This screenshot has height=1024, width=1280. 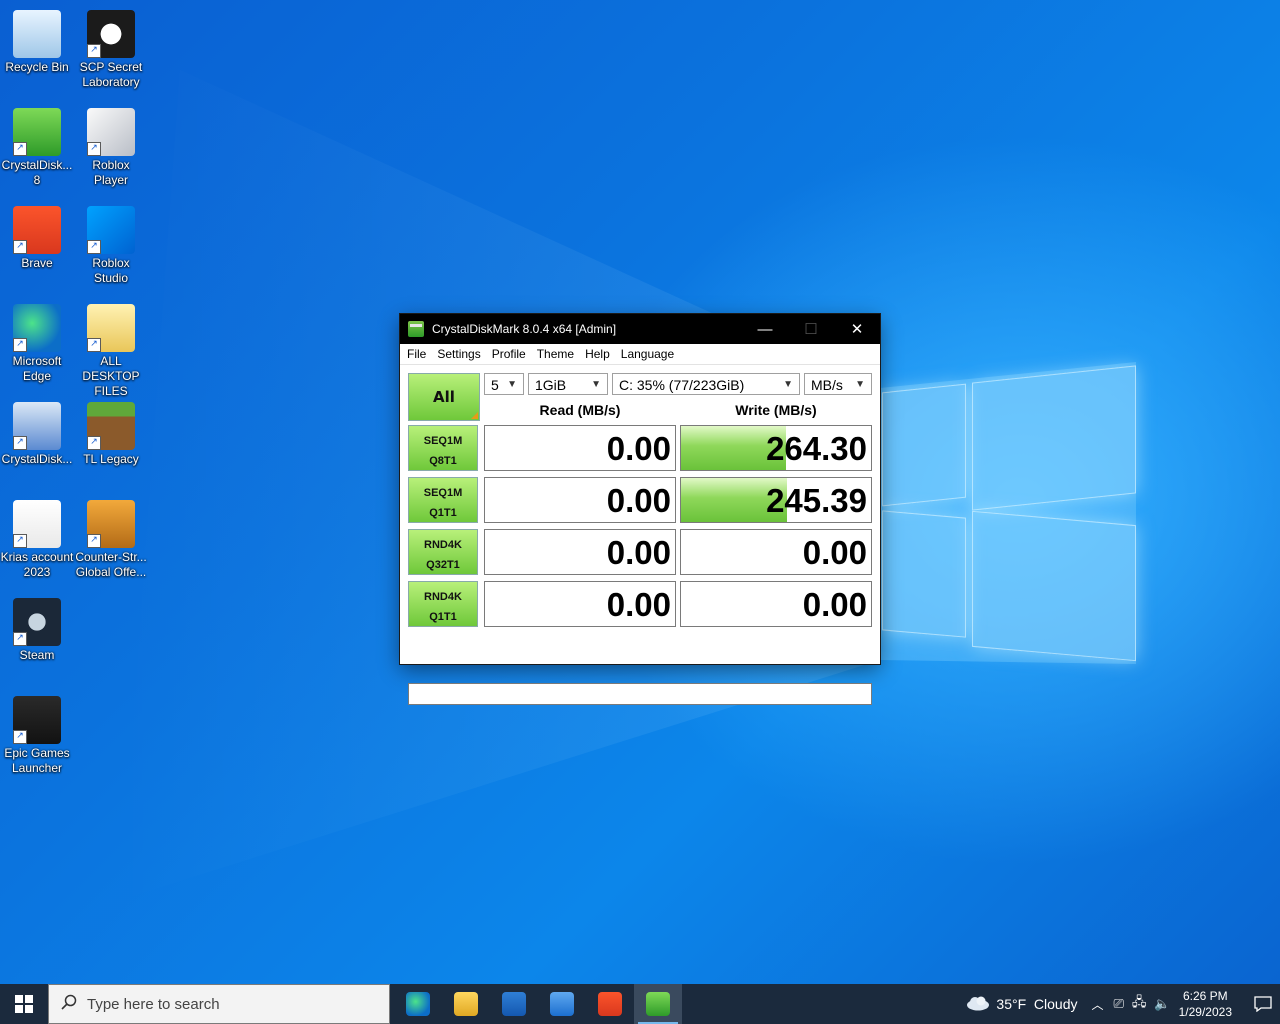 What do you see at coordinates (37, 368) in the screenshot?
I see `desktop-icon-label: Microsoft Edge` at bounding box center [37, 368].